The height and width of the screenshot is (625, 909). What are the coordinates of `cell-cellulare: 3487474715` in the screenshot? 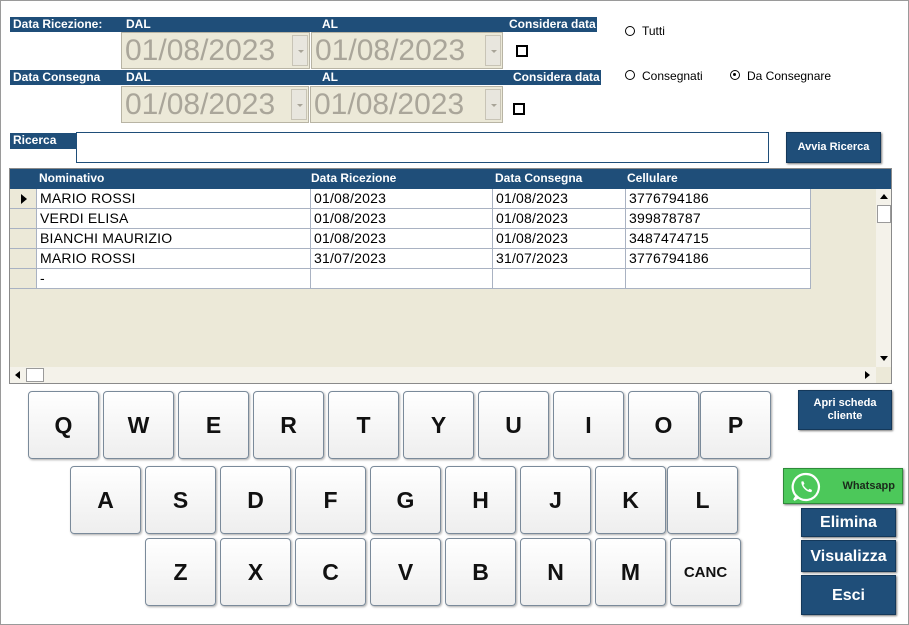 It's located at (718, 239).